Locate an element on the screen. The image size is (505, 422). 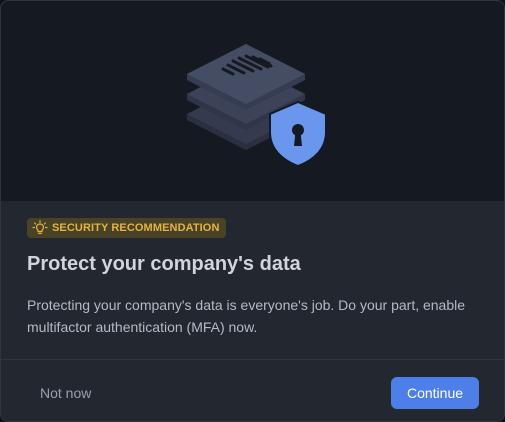
continue-button: Continue is located at coordinates (435, 393).